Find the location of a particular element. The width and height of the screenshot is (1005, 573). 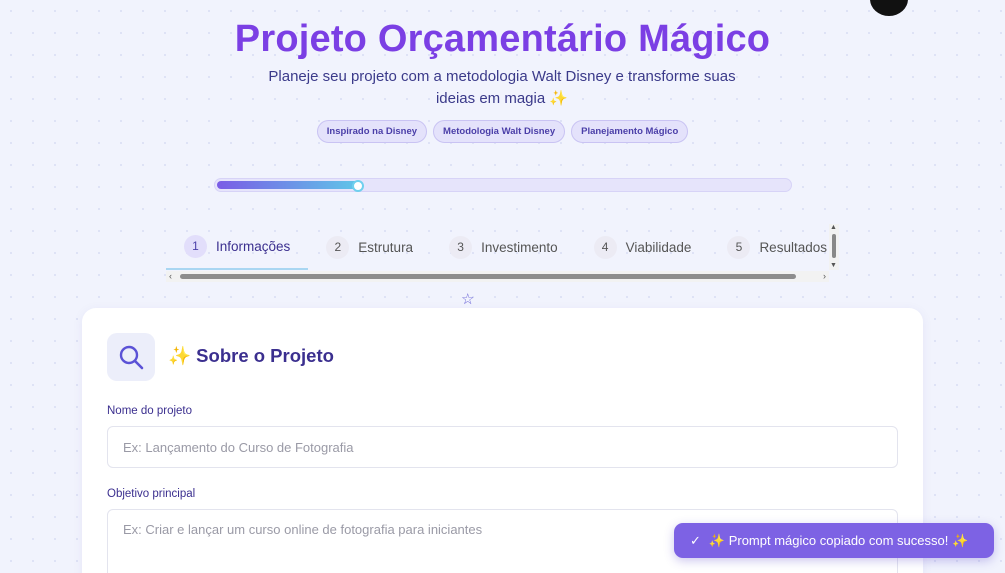

tab-resultados: 5 Resultados is located at coordinates (774, 247).